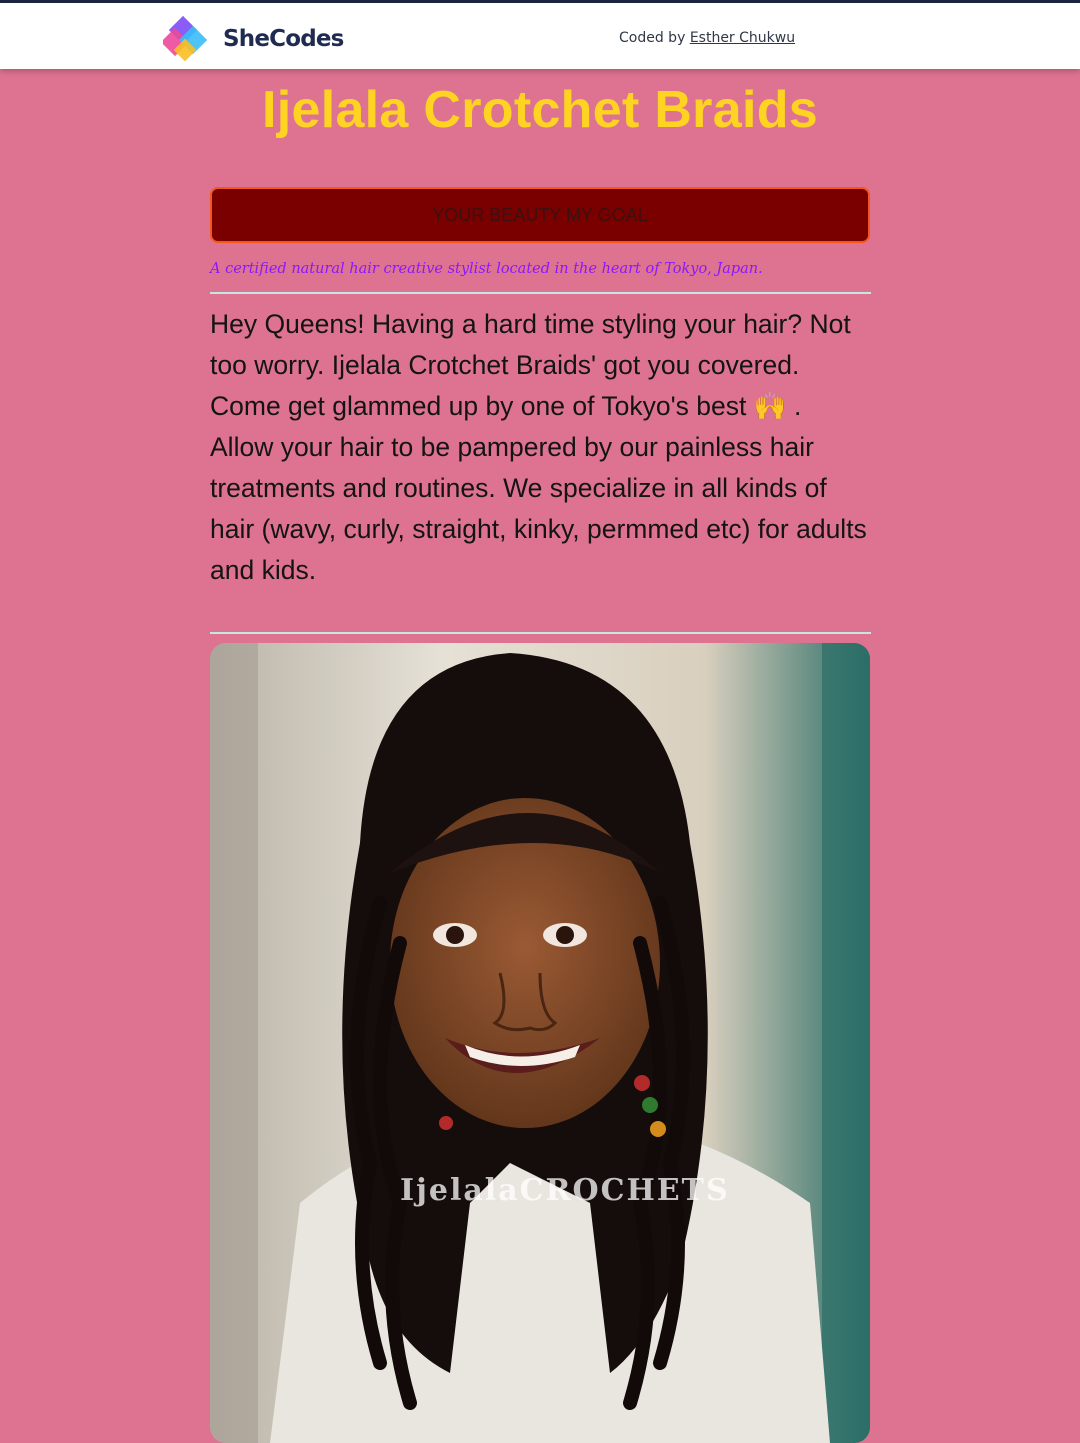  I want to click on credit-prefix: Coded by, so click(652, 38).